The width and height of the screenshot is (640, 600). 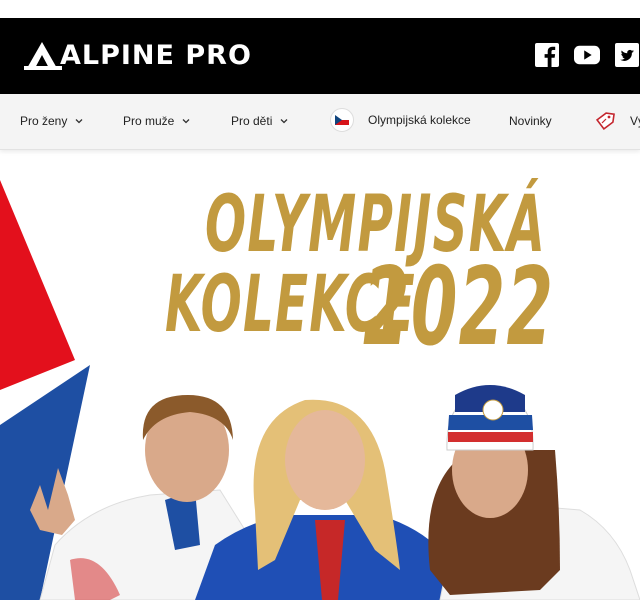 I want to click on nav-item-olympic-collection: Olympijská kolekce, so click(x=400, y=120).